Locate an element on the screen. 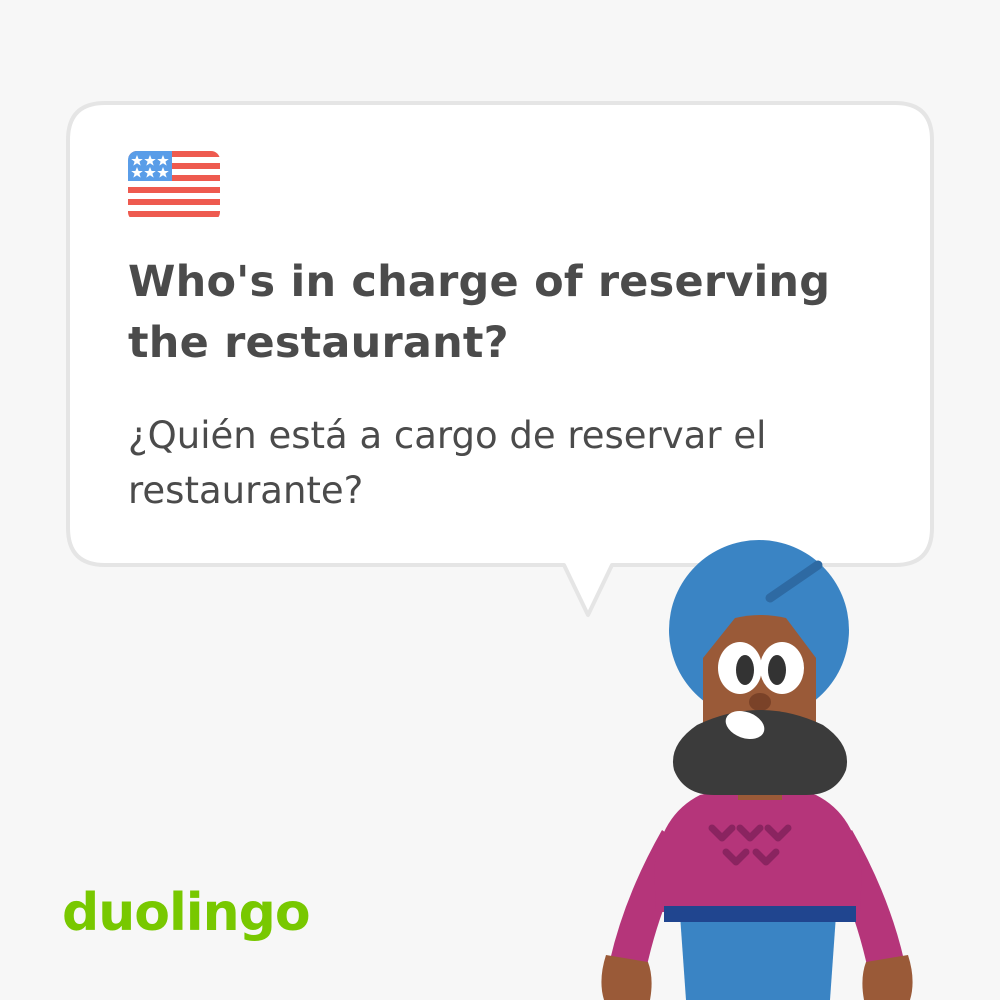  duolingo-logo: duolingo is located at coordinates (186, 913).